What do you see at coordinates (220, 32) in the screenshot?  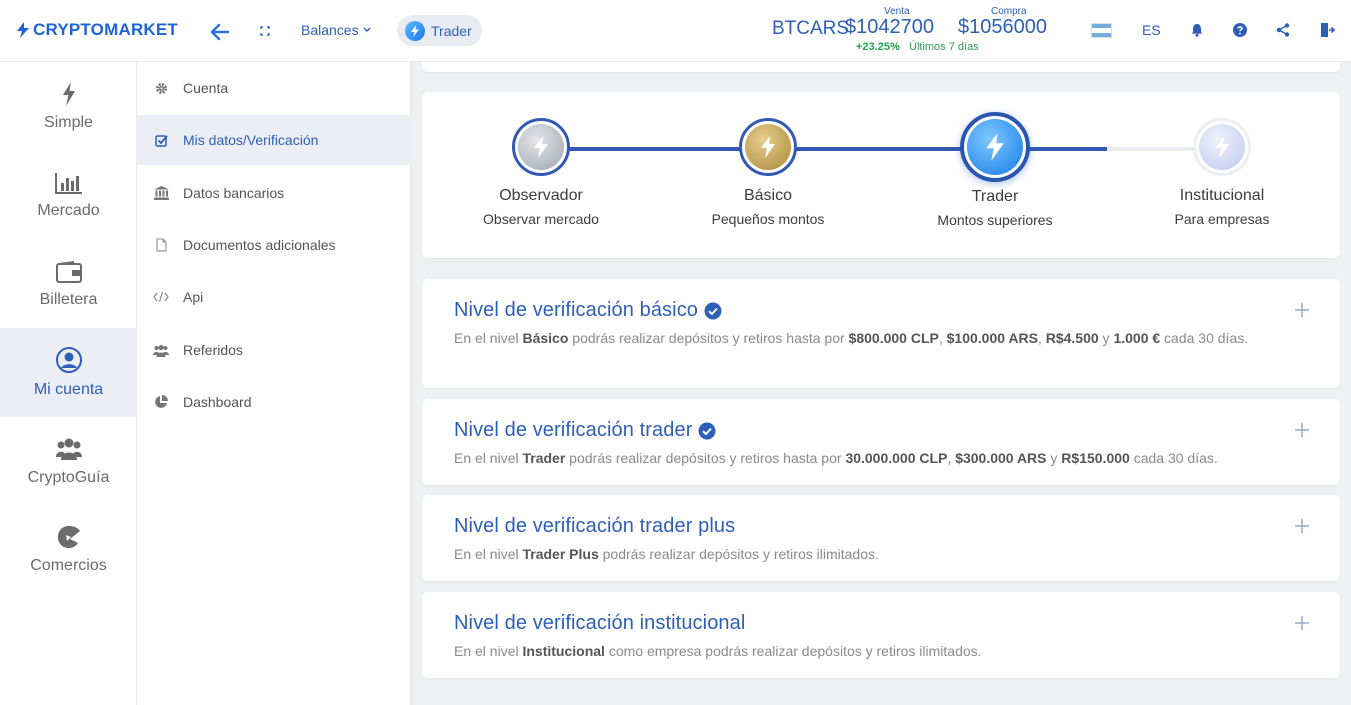 I see `back-arrow-icon` at bounding box center [220, 32].